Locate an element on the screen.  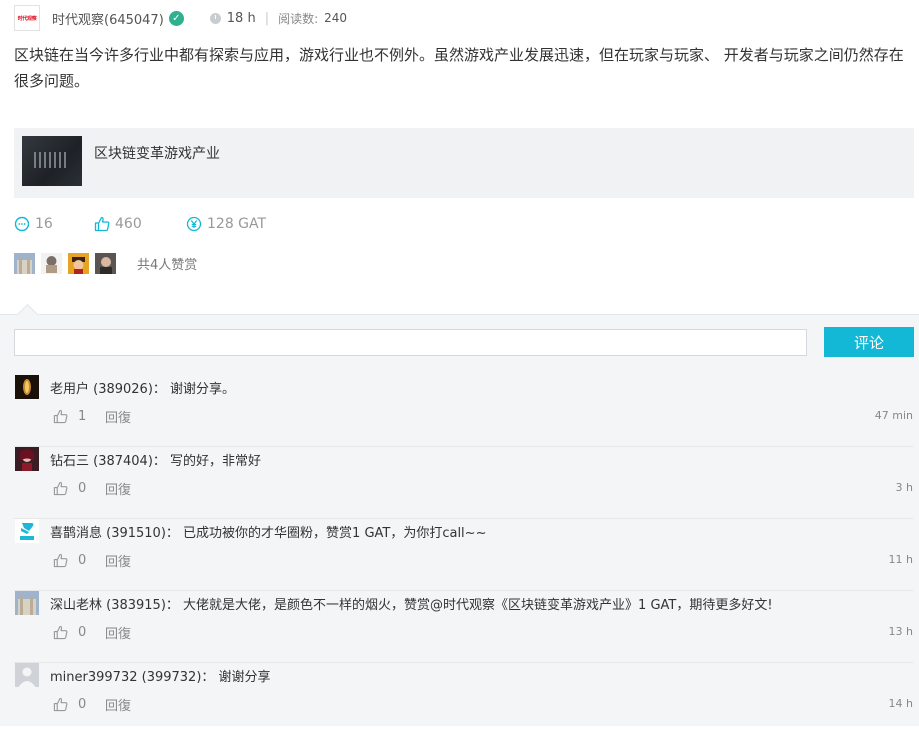
comment-item: 老用户 (389026)： 谢谢分享。 1 回復 47 min is located at coordinates (459, 411).